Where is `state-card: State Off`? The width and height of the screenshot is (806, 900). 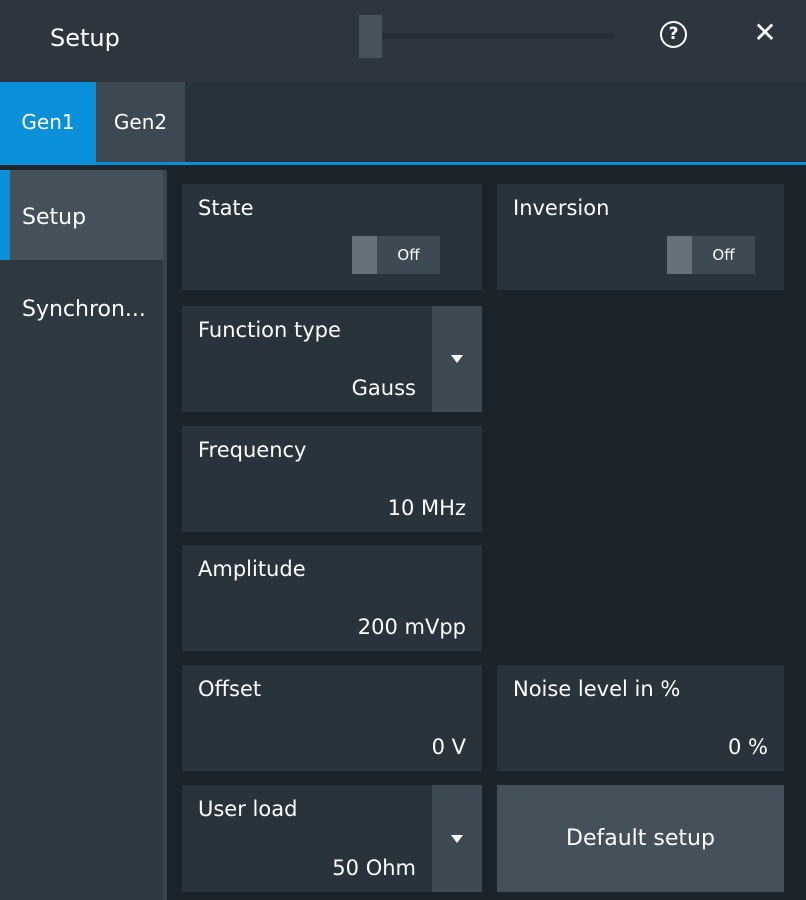
state-card: State Off is located at coordinates (332, 237).